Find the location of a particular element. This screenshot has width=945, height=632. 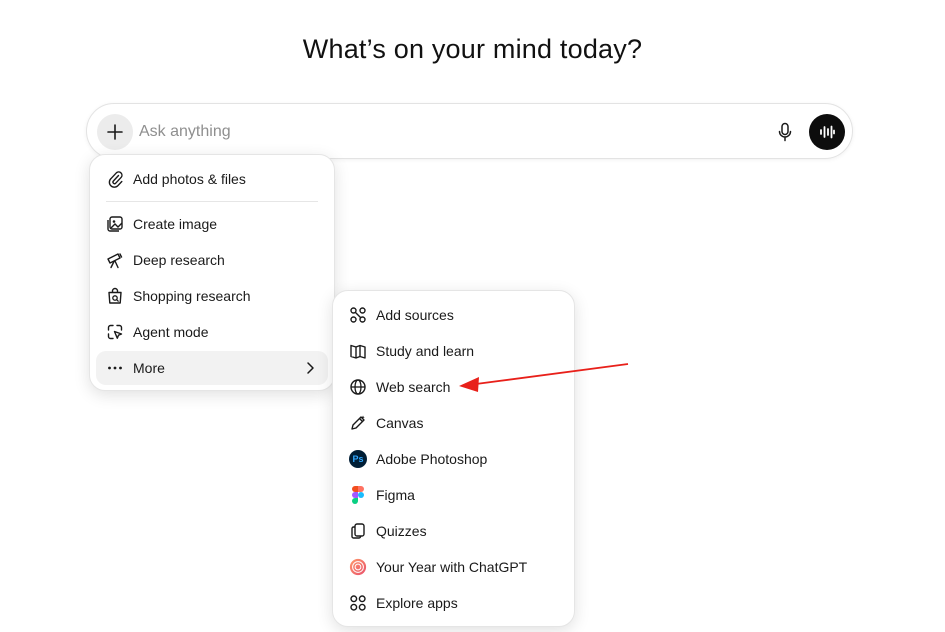

photoshop-icon: Ps is located at coordinates (358, 459).